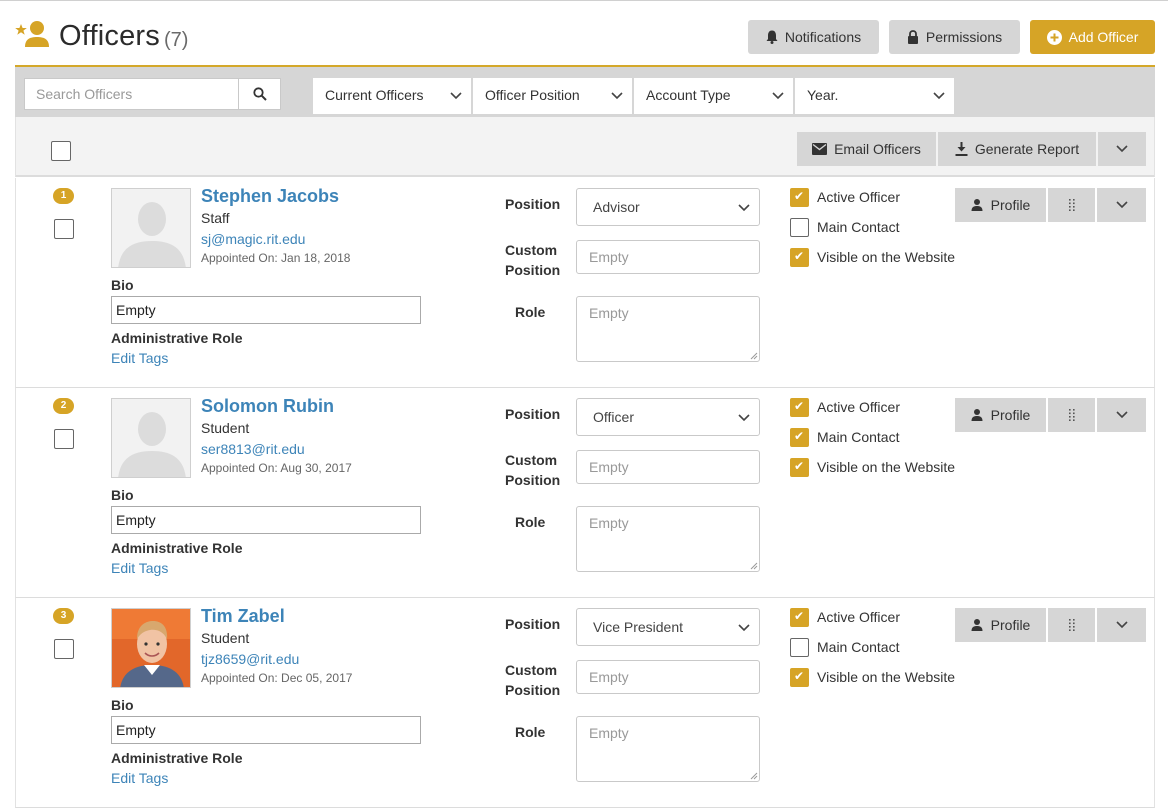 The height and width of the screenshot is (809, 1168). What do you see at coordinates (253, 449) in the screenshot?
I see `officer-email-link: ser8813@rit.edu` at bounding box center [253, 449].